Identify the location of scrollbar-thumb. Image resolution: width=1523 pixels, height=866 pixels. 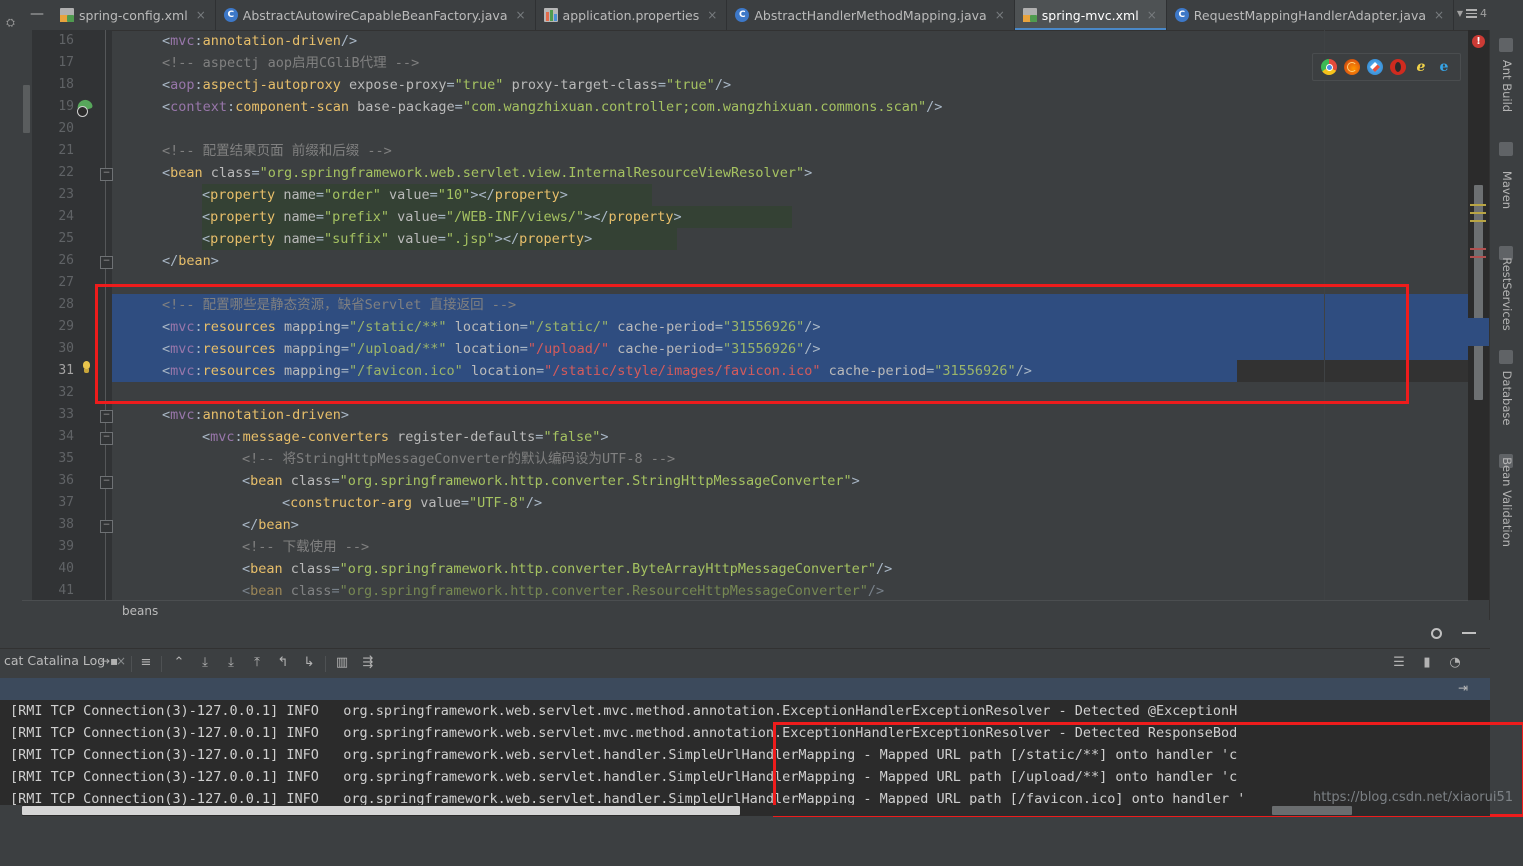
(381, 810).